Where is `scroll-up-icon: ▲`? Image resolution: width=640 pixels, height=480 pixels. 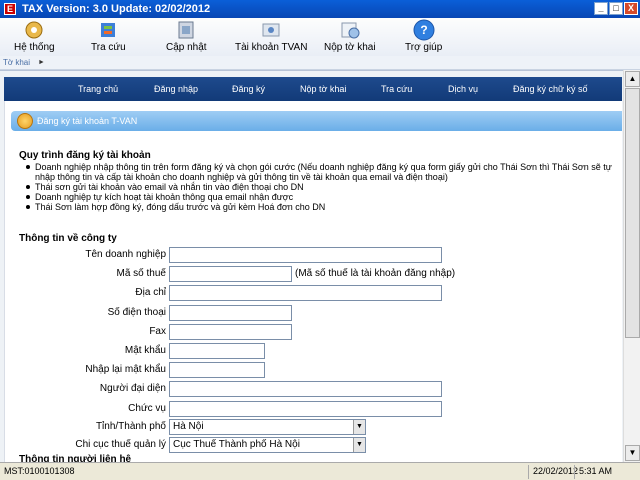 scroll-up-icon: ▲ is located at coordinates (632, 79).